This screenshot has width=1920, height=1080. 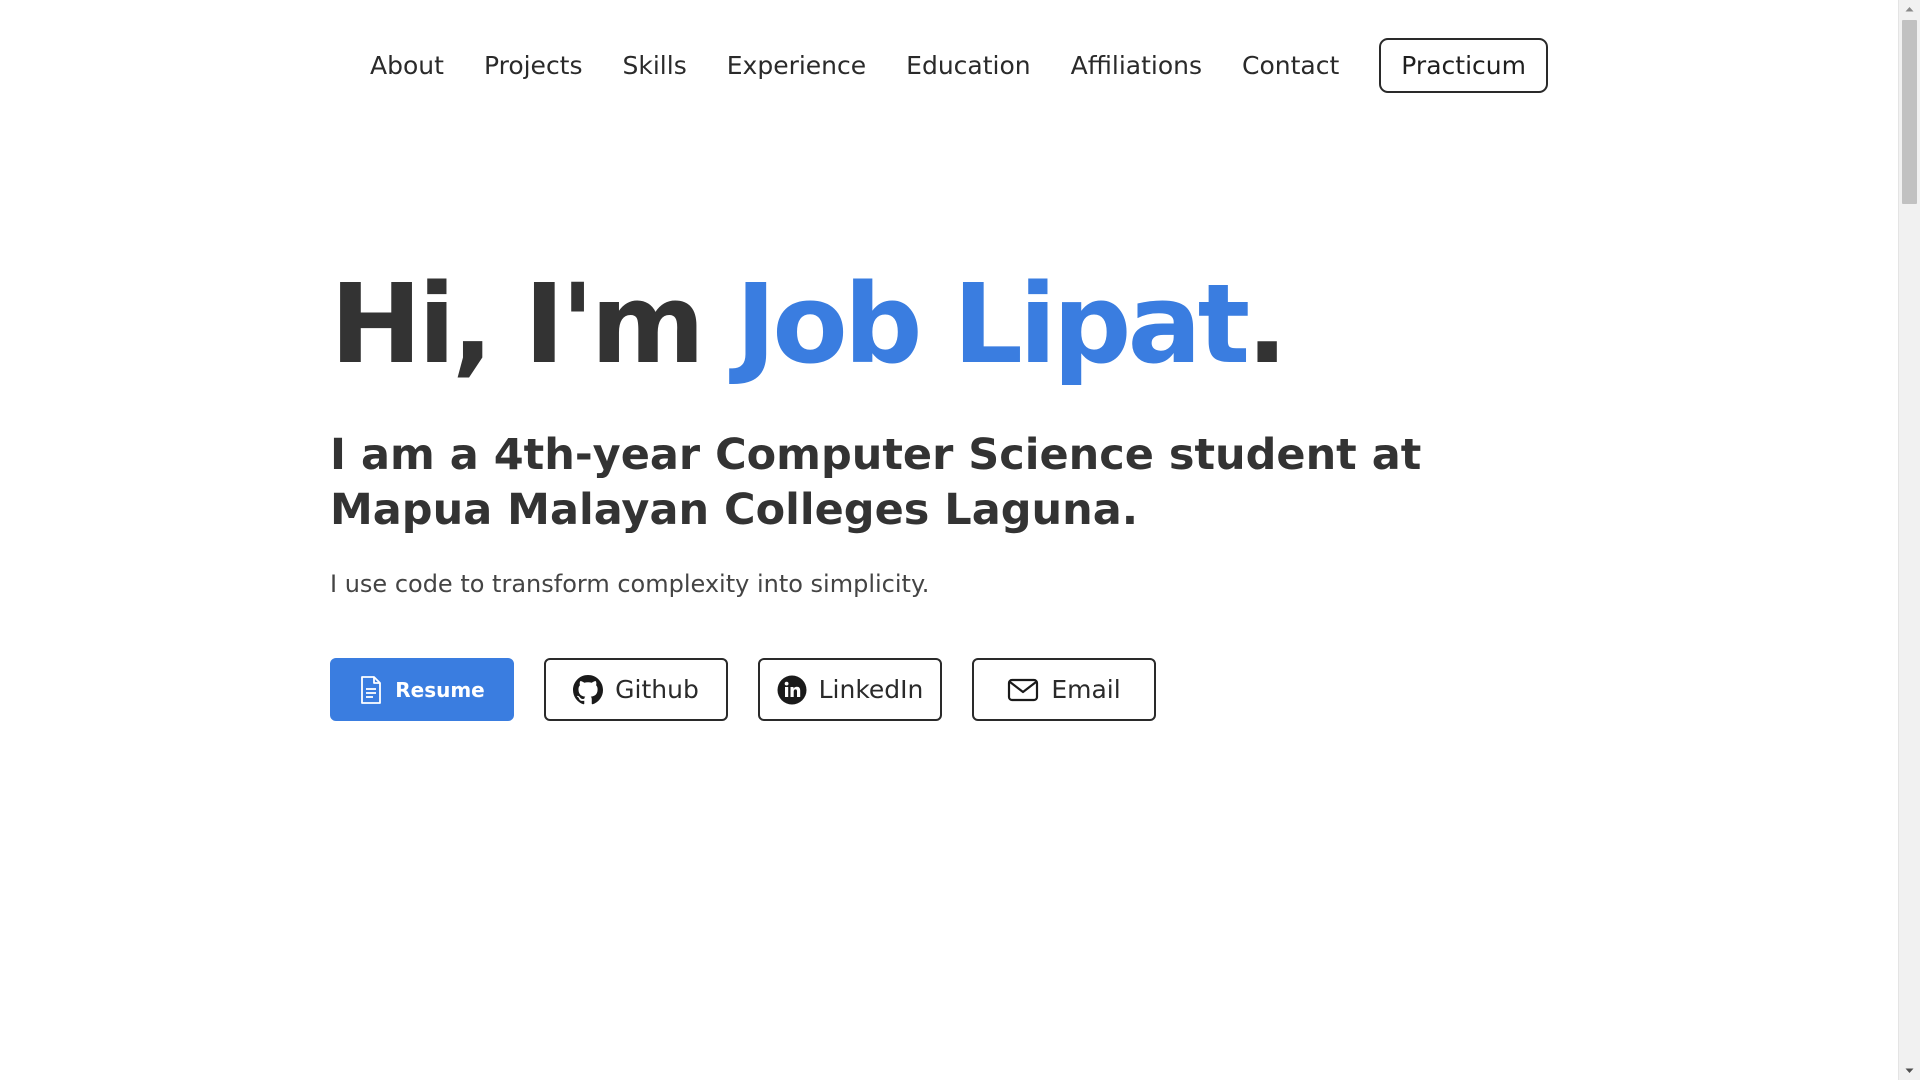 What do you see at coordinates (1265, 324) in the screenshot?
I see `hero-period: .` at bounding box center [1265, 324].